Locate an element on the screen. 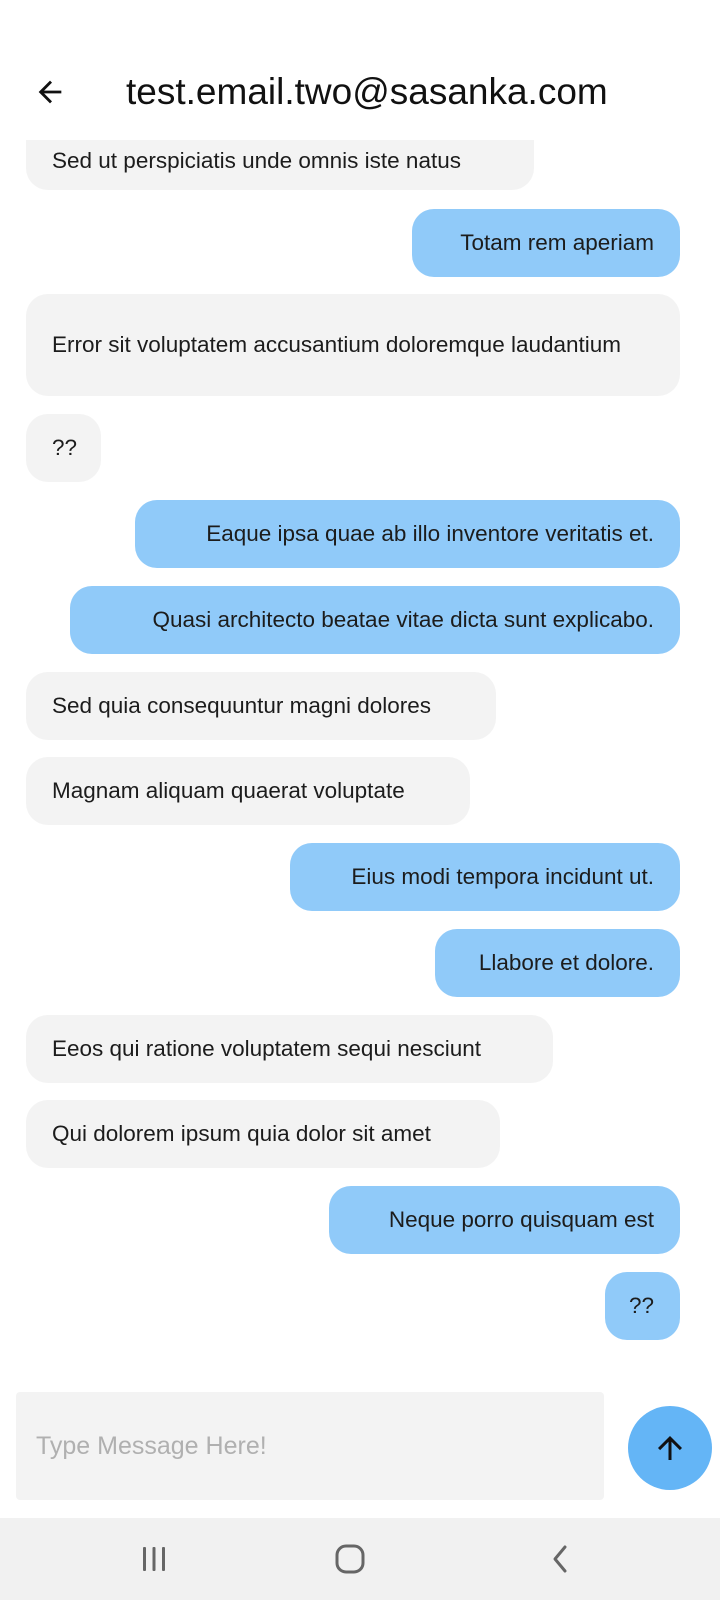  message-text: Neque porro quisquam est is located at coordinates (521, 1219).